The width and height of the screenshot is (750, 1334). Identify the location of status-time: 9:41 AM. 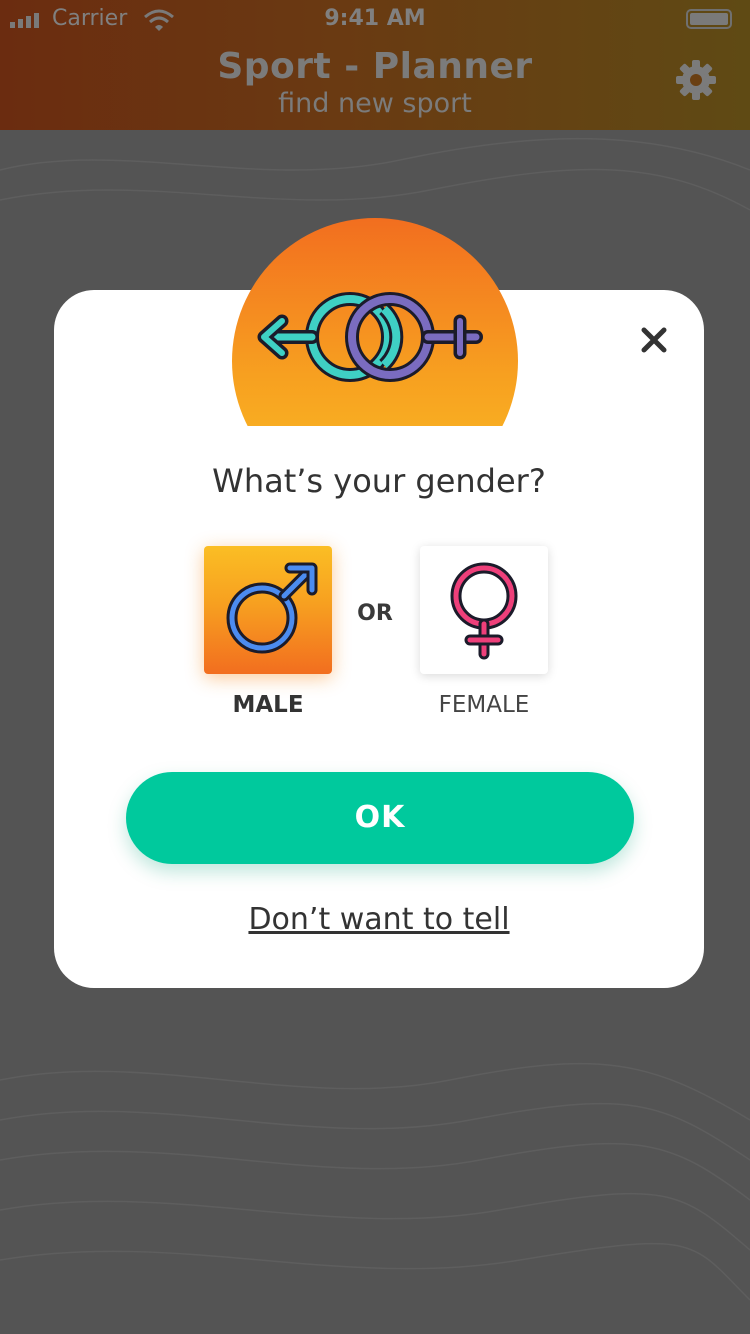
(375, 18).